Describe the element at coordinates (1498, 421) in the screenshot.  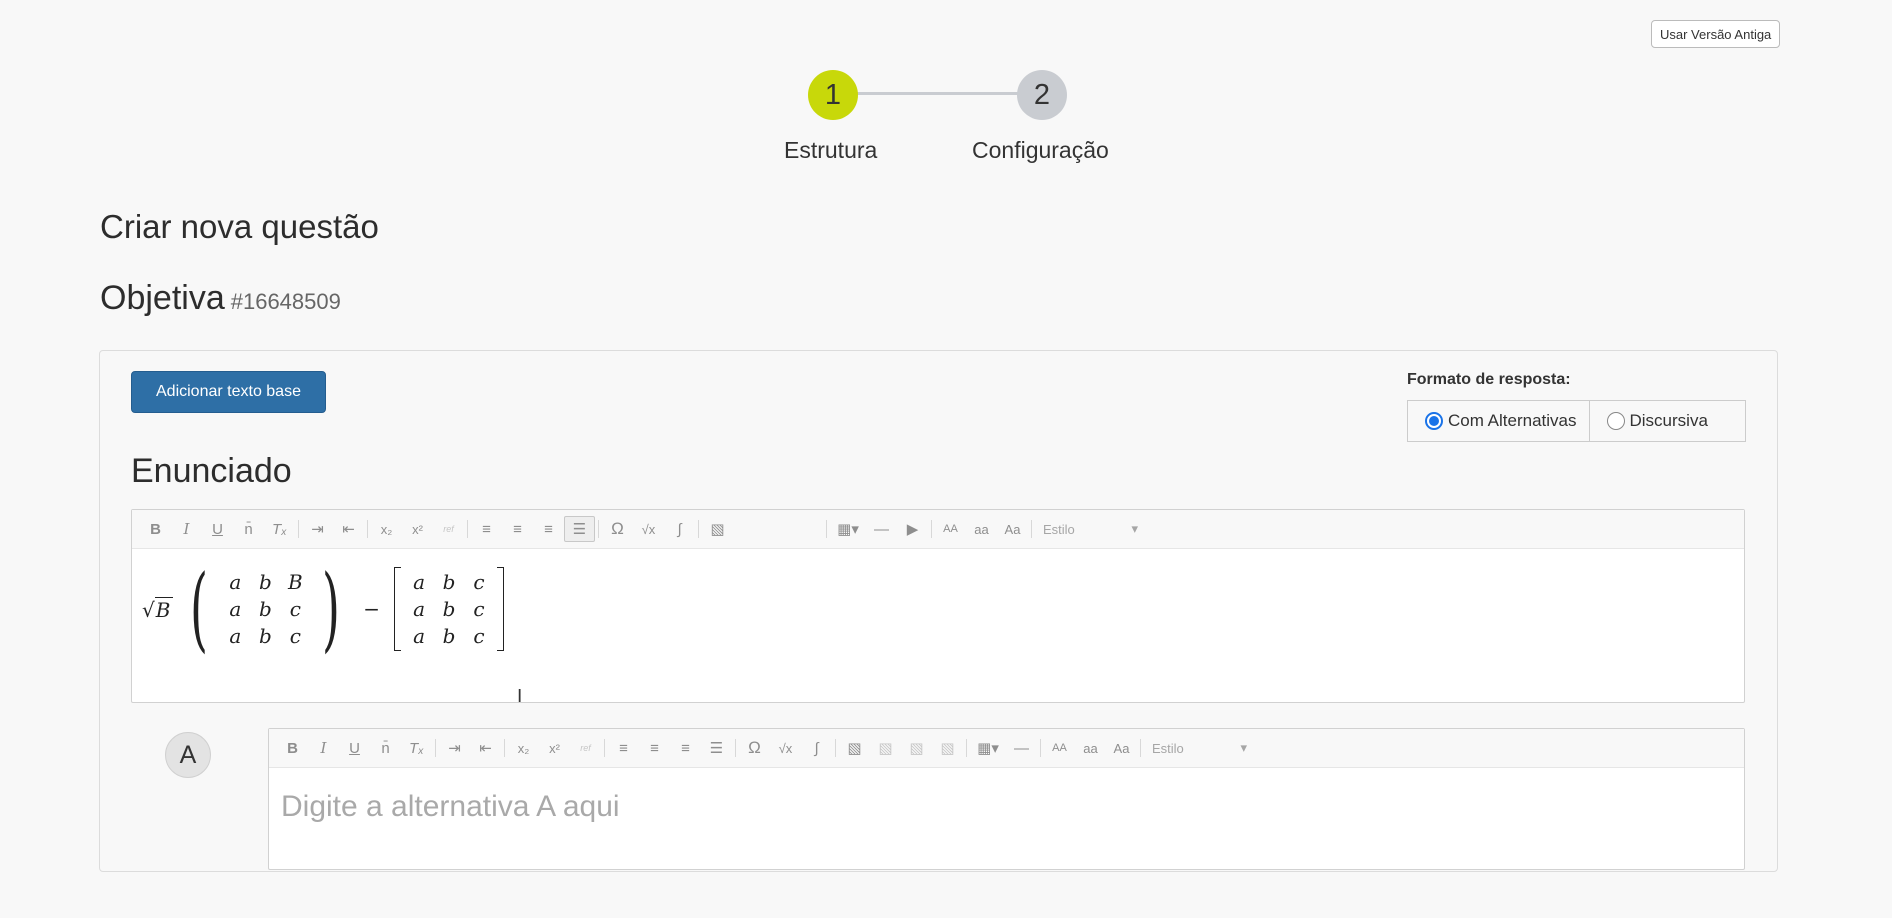
I see `format-option-alternatives: Com Alternativas` at that location.